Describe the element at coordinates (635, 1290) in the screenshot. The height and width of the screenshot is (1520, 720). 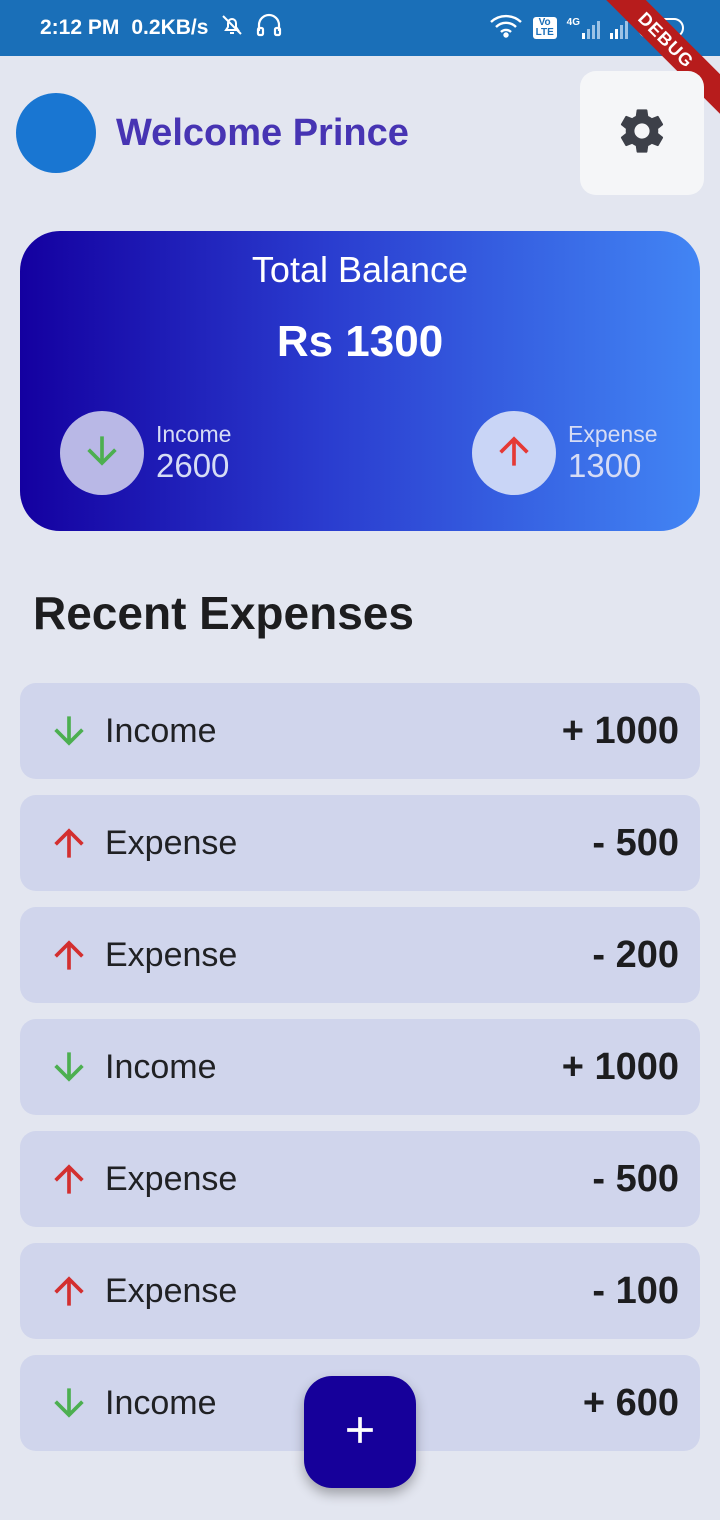
I see `transaction-amount: - 100` at that location.